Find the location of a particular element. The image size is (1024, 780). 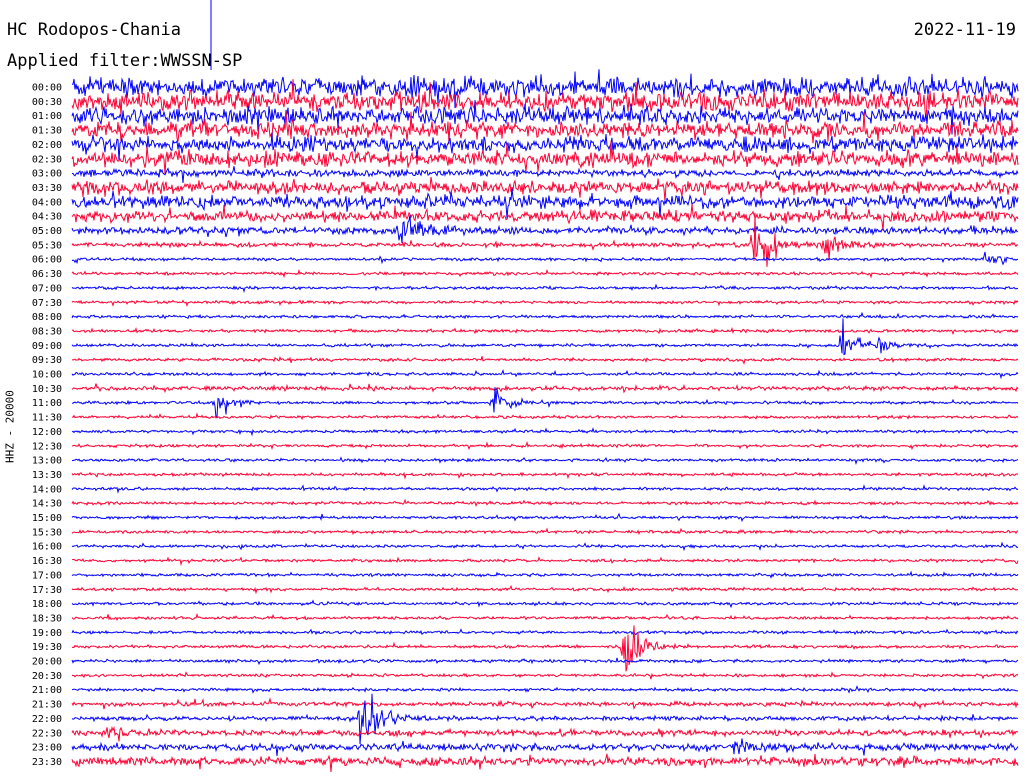

time-tick-label: 01:00 is located at coordinates (47, 116).